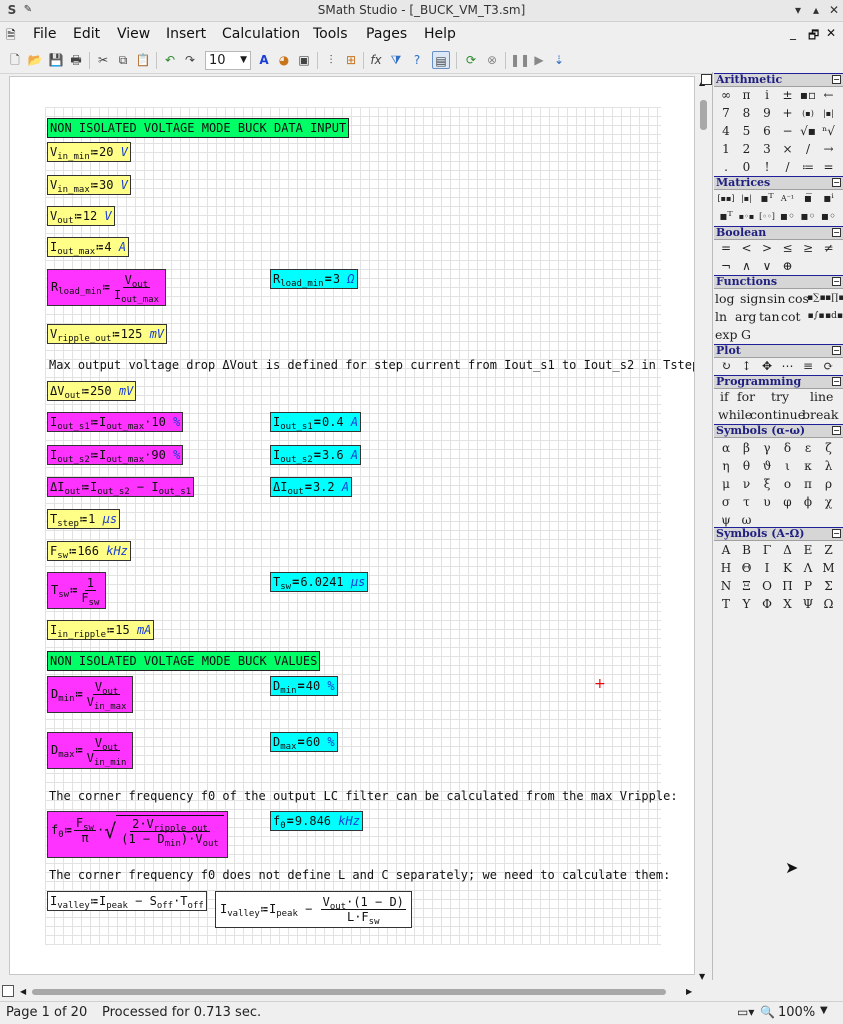 The height and width of the screenshot is (1024, 843). I want to click on step-icon: ⇣, so click(559, 60).